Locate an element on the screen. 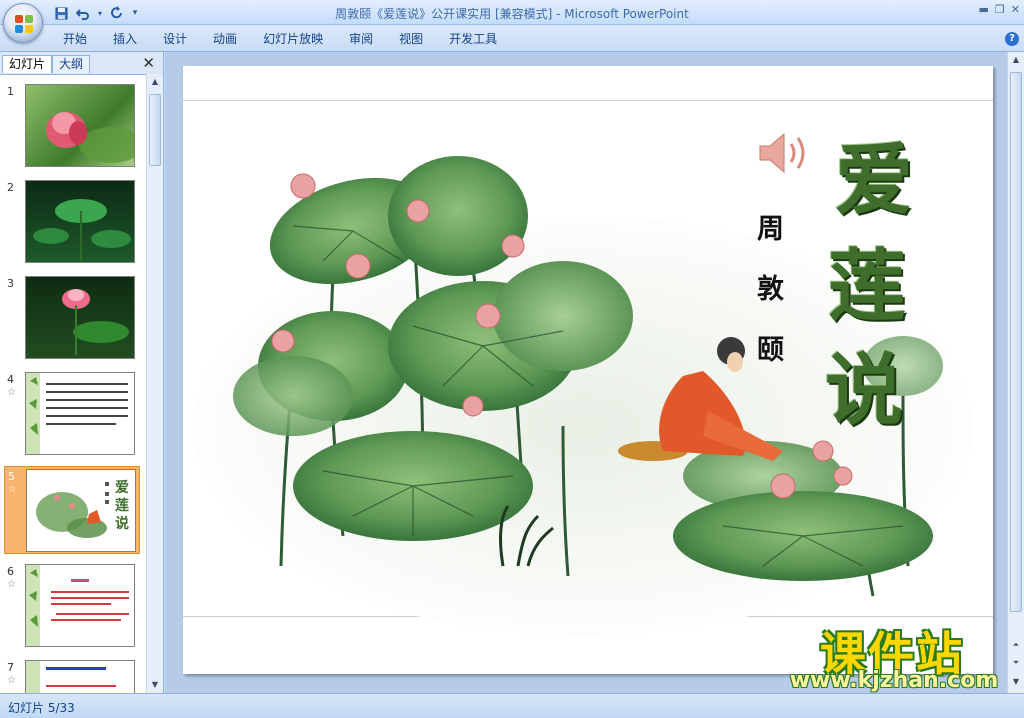  window-controls: ▬ ❐ ✕ is located at coordinates (1000, 9).